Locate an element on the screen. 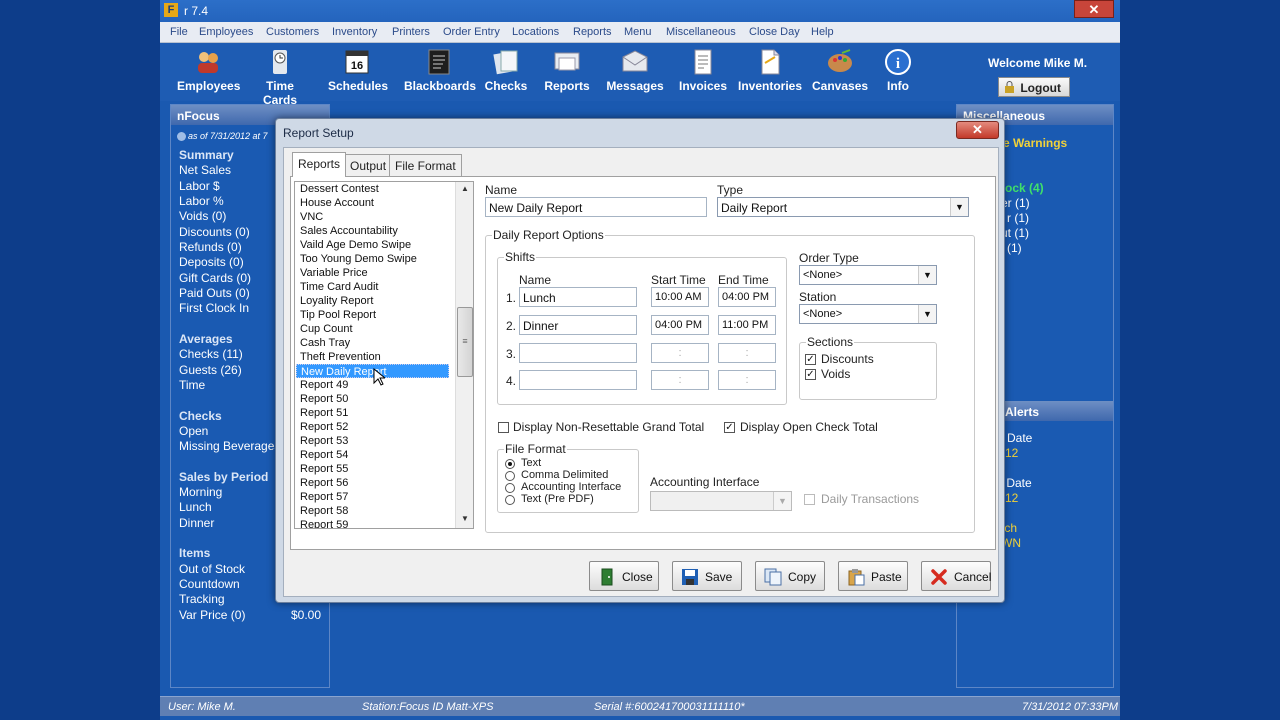  tab-output: Output is located at coordinates (368, 165).